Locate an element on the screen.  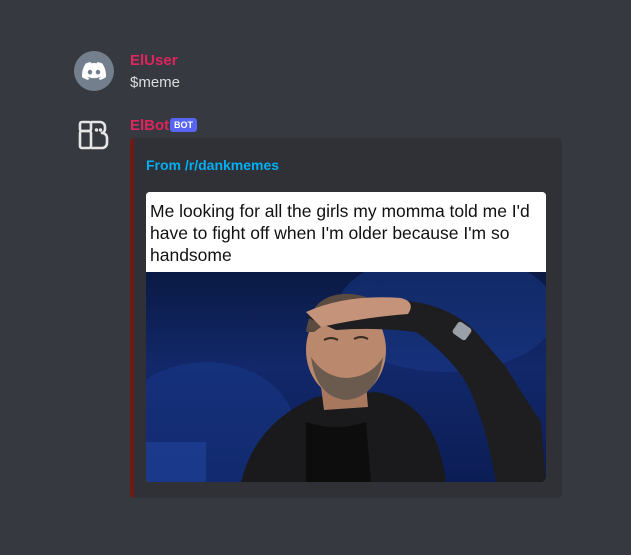
discord-logo-icon is located at coordinates (94, 71).